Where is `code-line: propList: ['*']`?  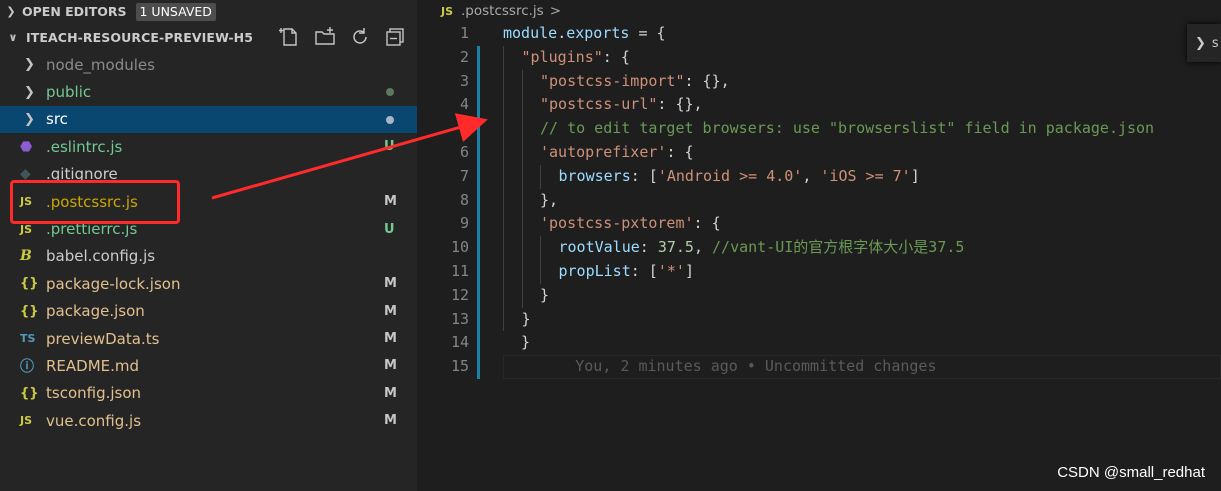 code-line: propList: ['*'] is located at coordinates (828, 271).